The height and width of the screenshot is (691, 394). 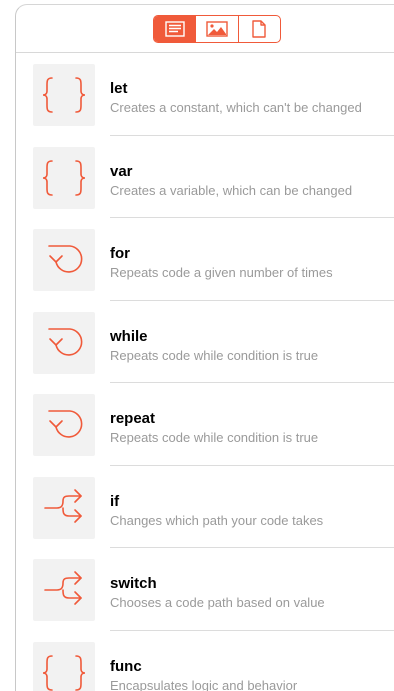 I want to click on snippet-name: let, so click(x=119, y=88).